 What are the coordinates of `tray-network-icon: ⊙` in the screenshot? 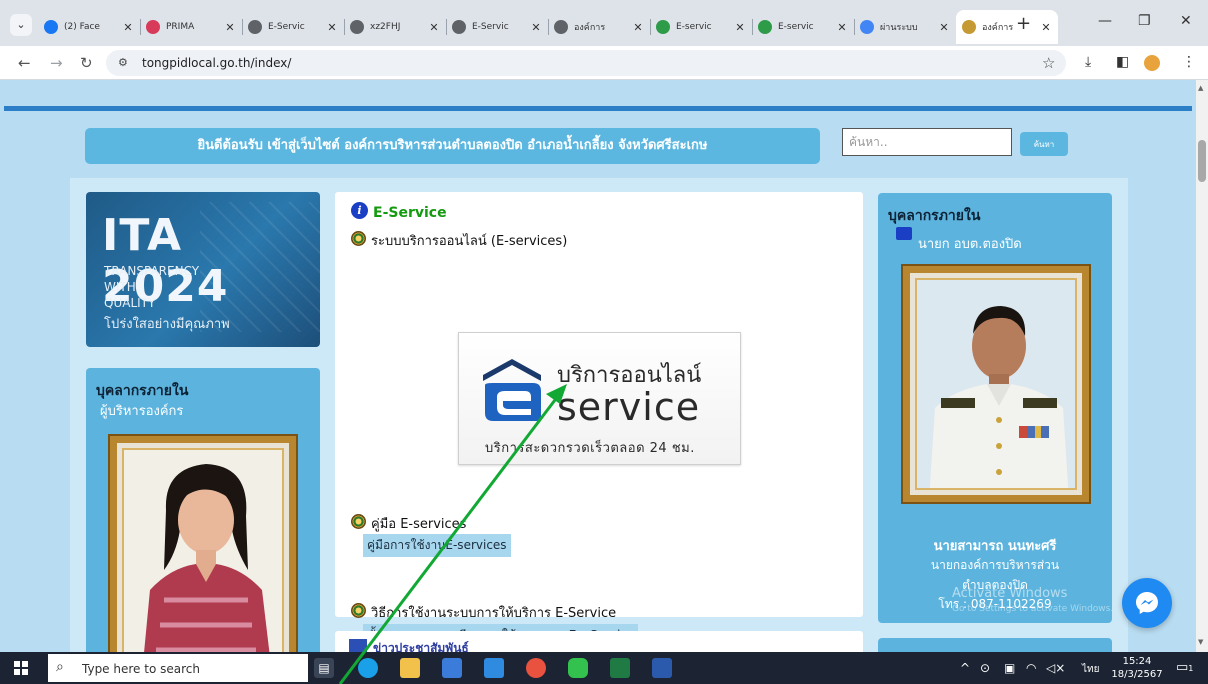 It's located at (985, 668).